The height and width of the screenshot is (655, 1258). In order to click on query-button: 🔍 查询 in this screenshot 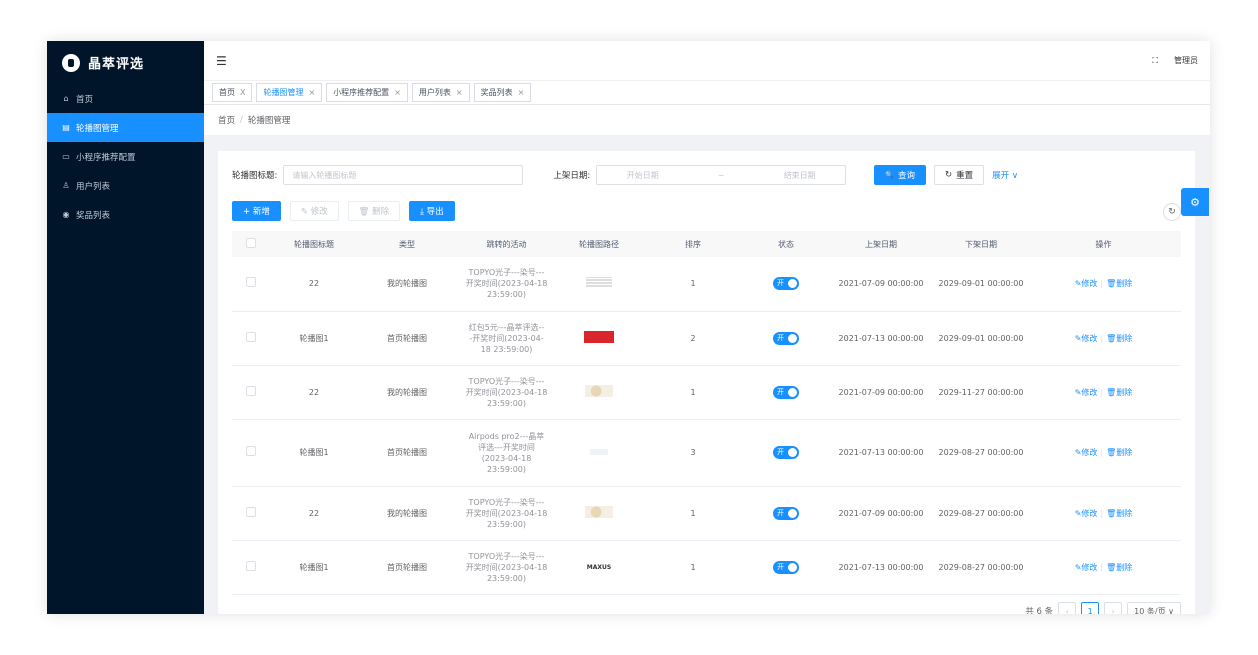, I will do `click(900, 175)`.